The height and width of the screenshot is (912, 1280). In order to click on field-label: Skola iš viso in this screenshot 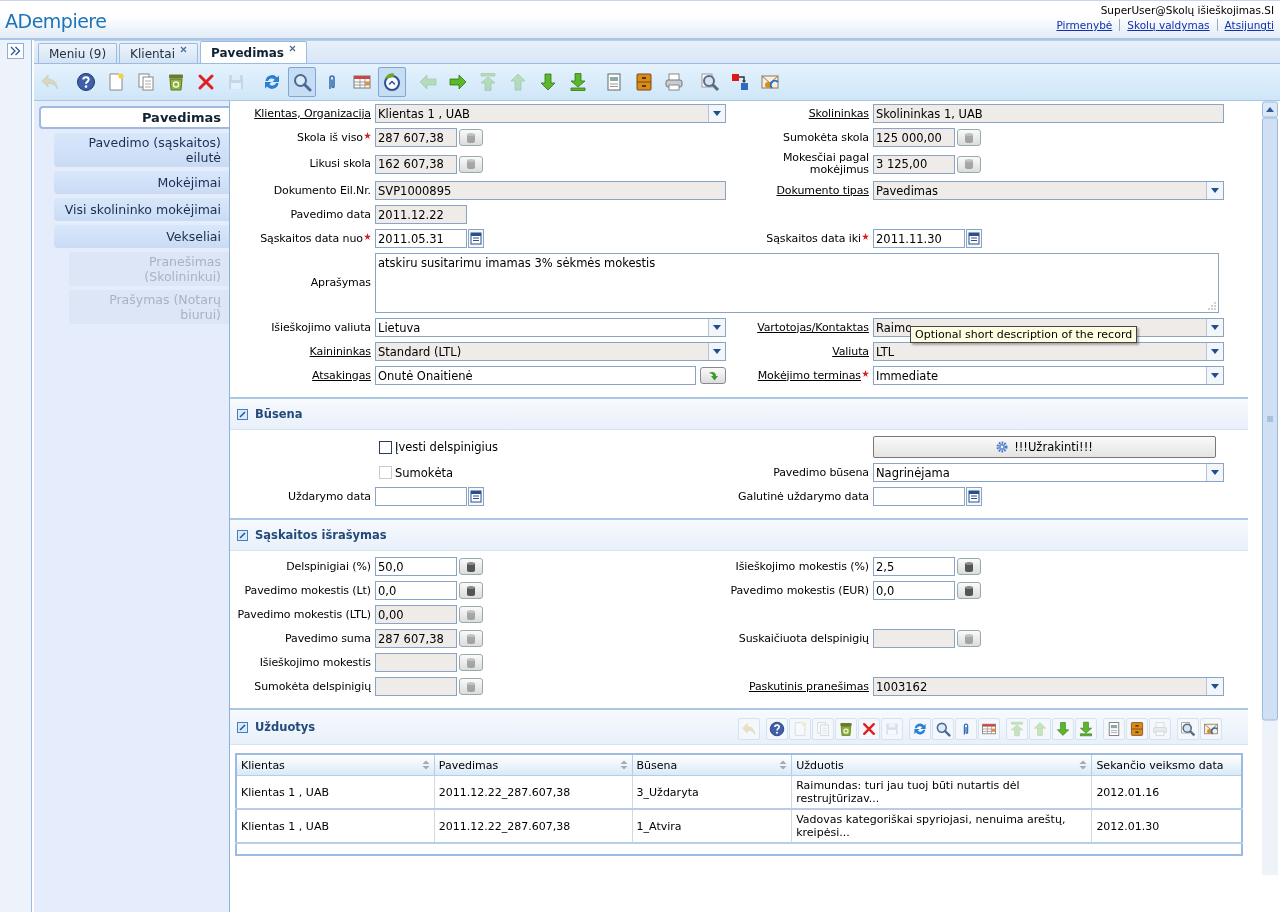, I will do `click(330, 137)`.